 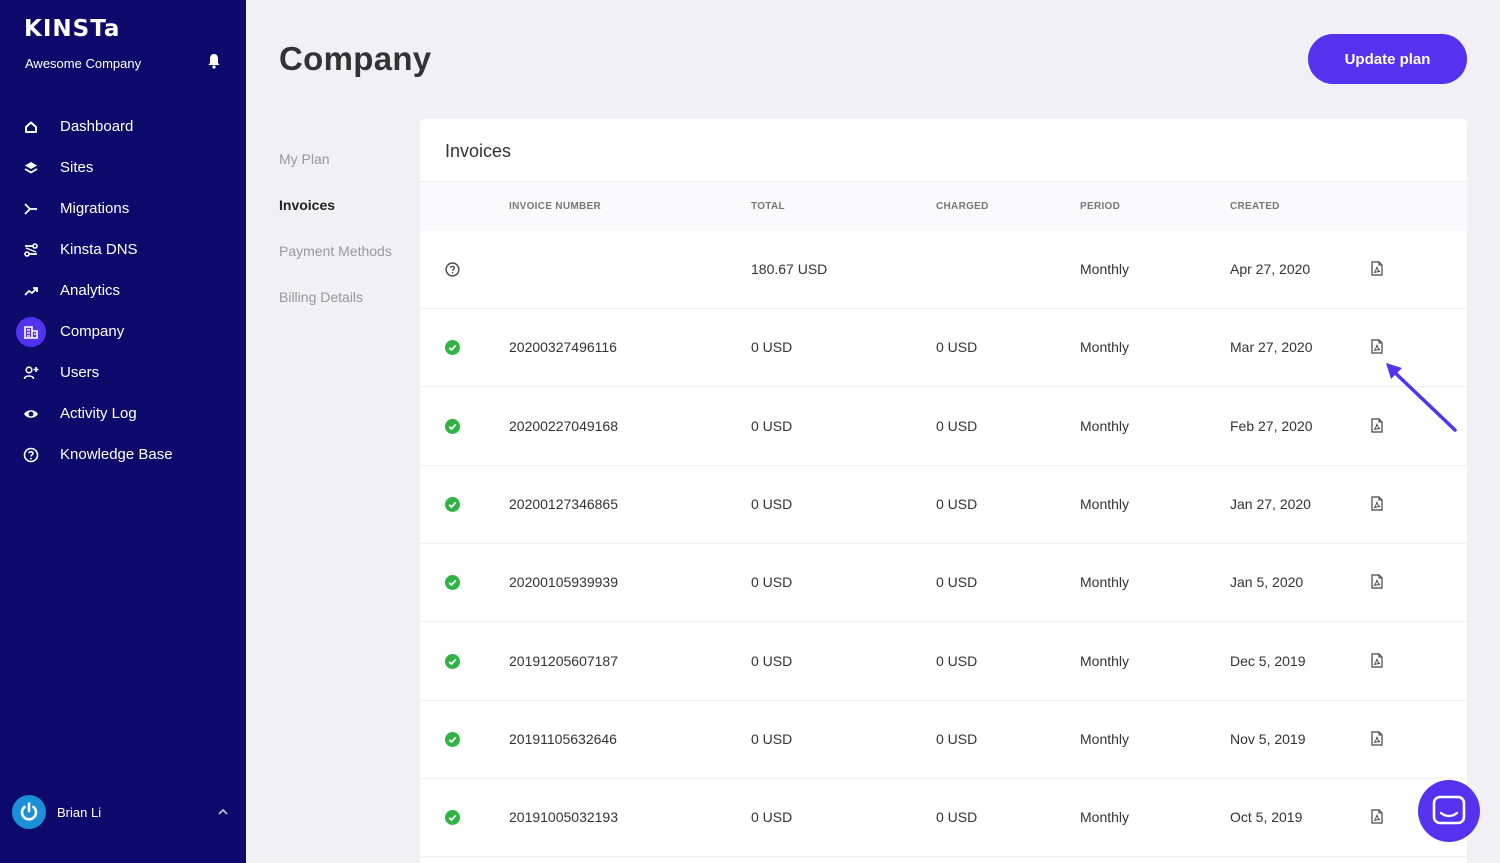 I want to click on sidebar-item-users: Users, so click(x=123, y=372).